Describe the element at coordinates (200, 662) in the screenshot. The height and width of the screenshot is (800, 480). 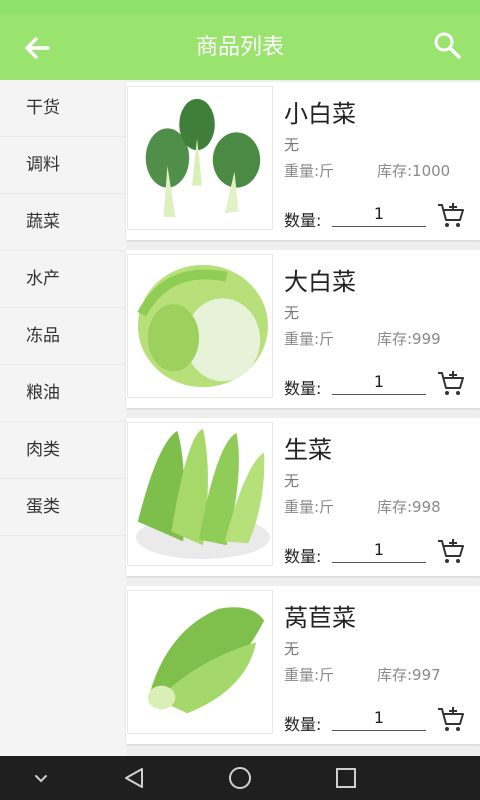
I see `product-image-romaine` at that location.